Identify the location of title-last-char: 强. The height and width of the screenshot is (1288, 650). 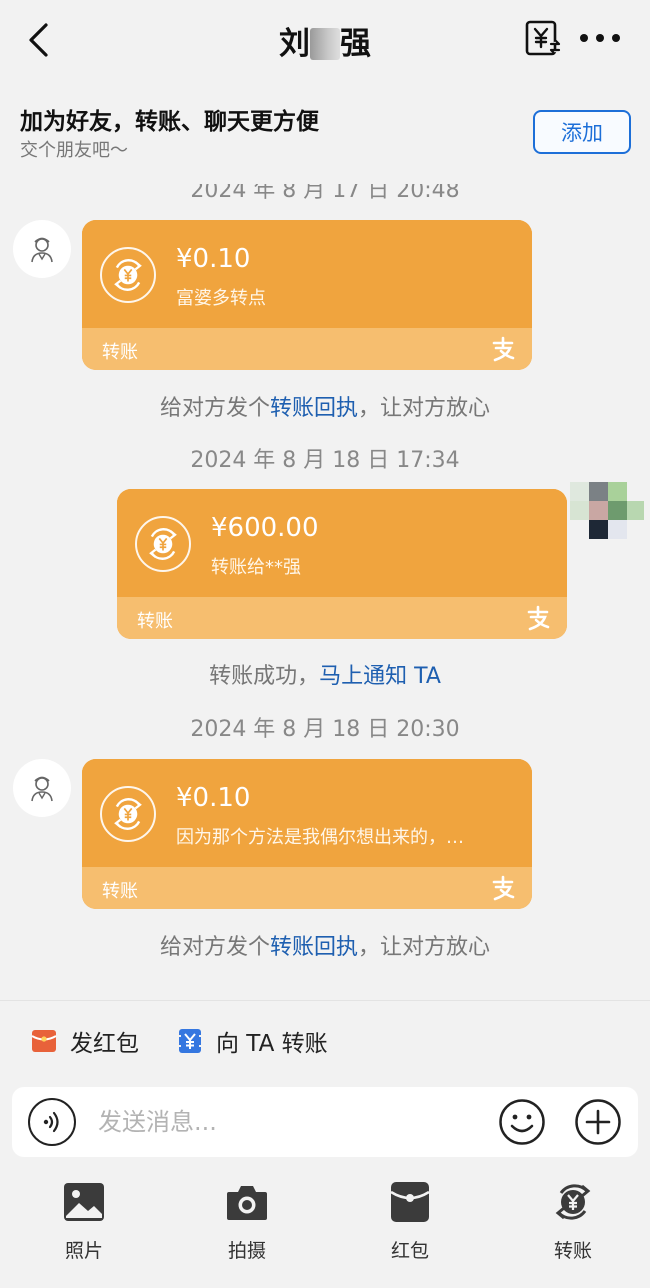
(355, 44).